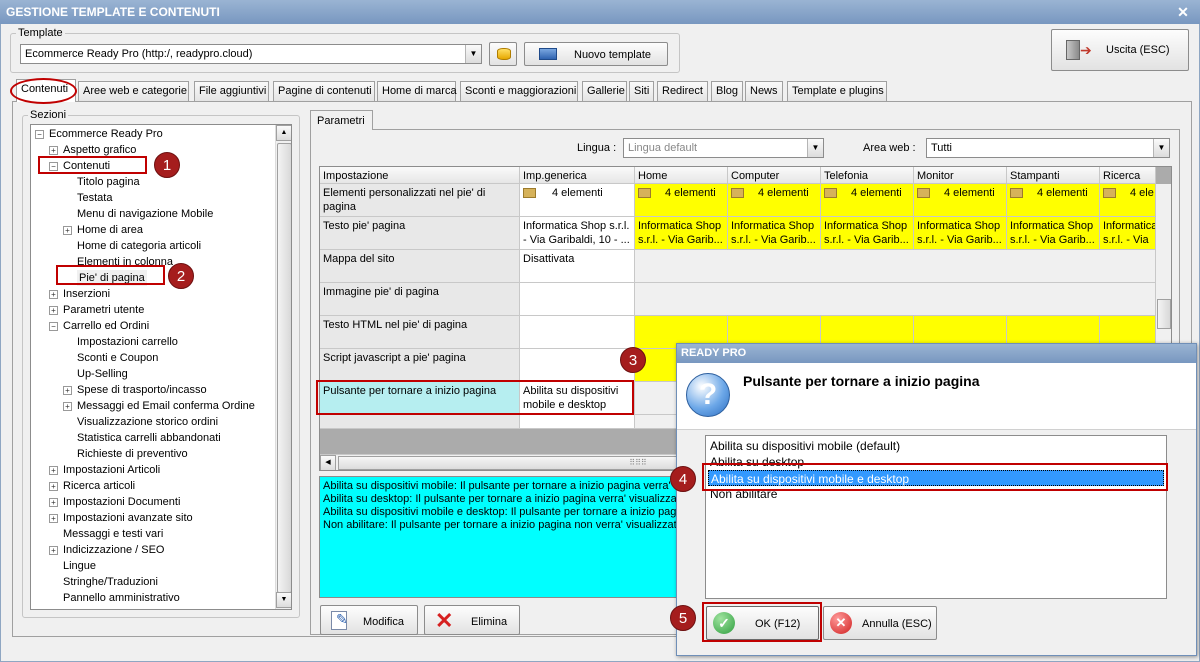 This screenshot has width=1200, height=662. What do you see at coordinates (604, 91) in the screenshot?
I see `tab-gallerie: Gallerie` at bounding box center [604, 91].